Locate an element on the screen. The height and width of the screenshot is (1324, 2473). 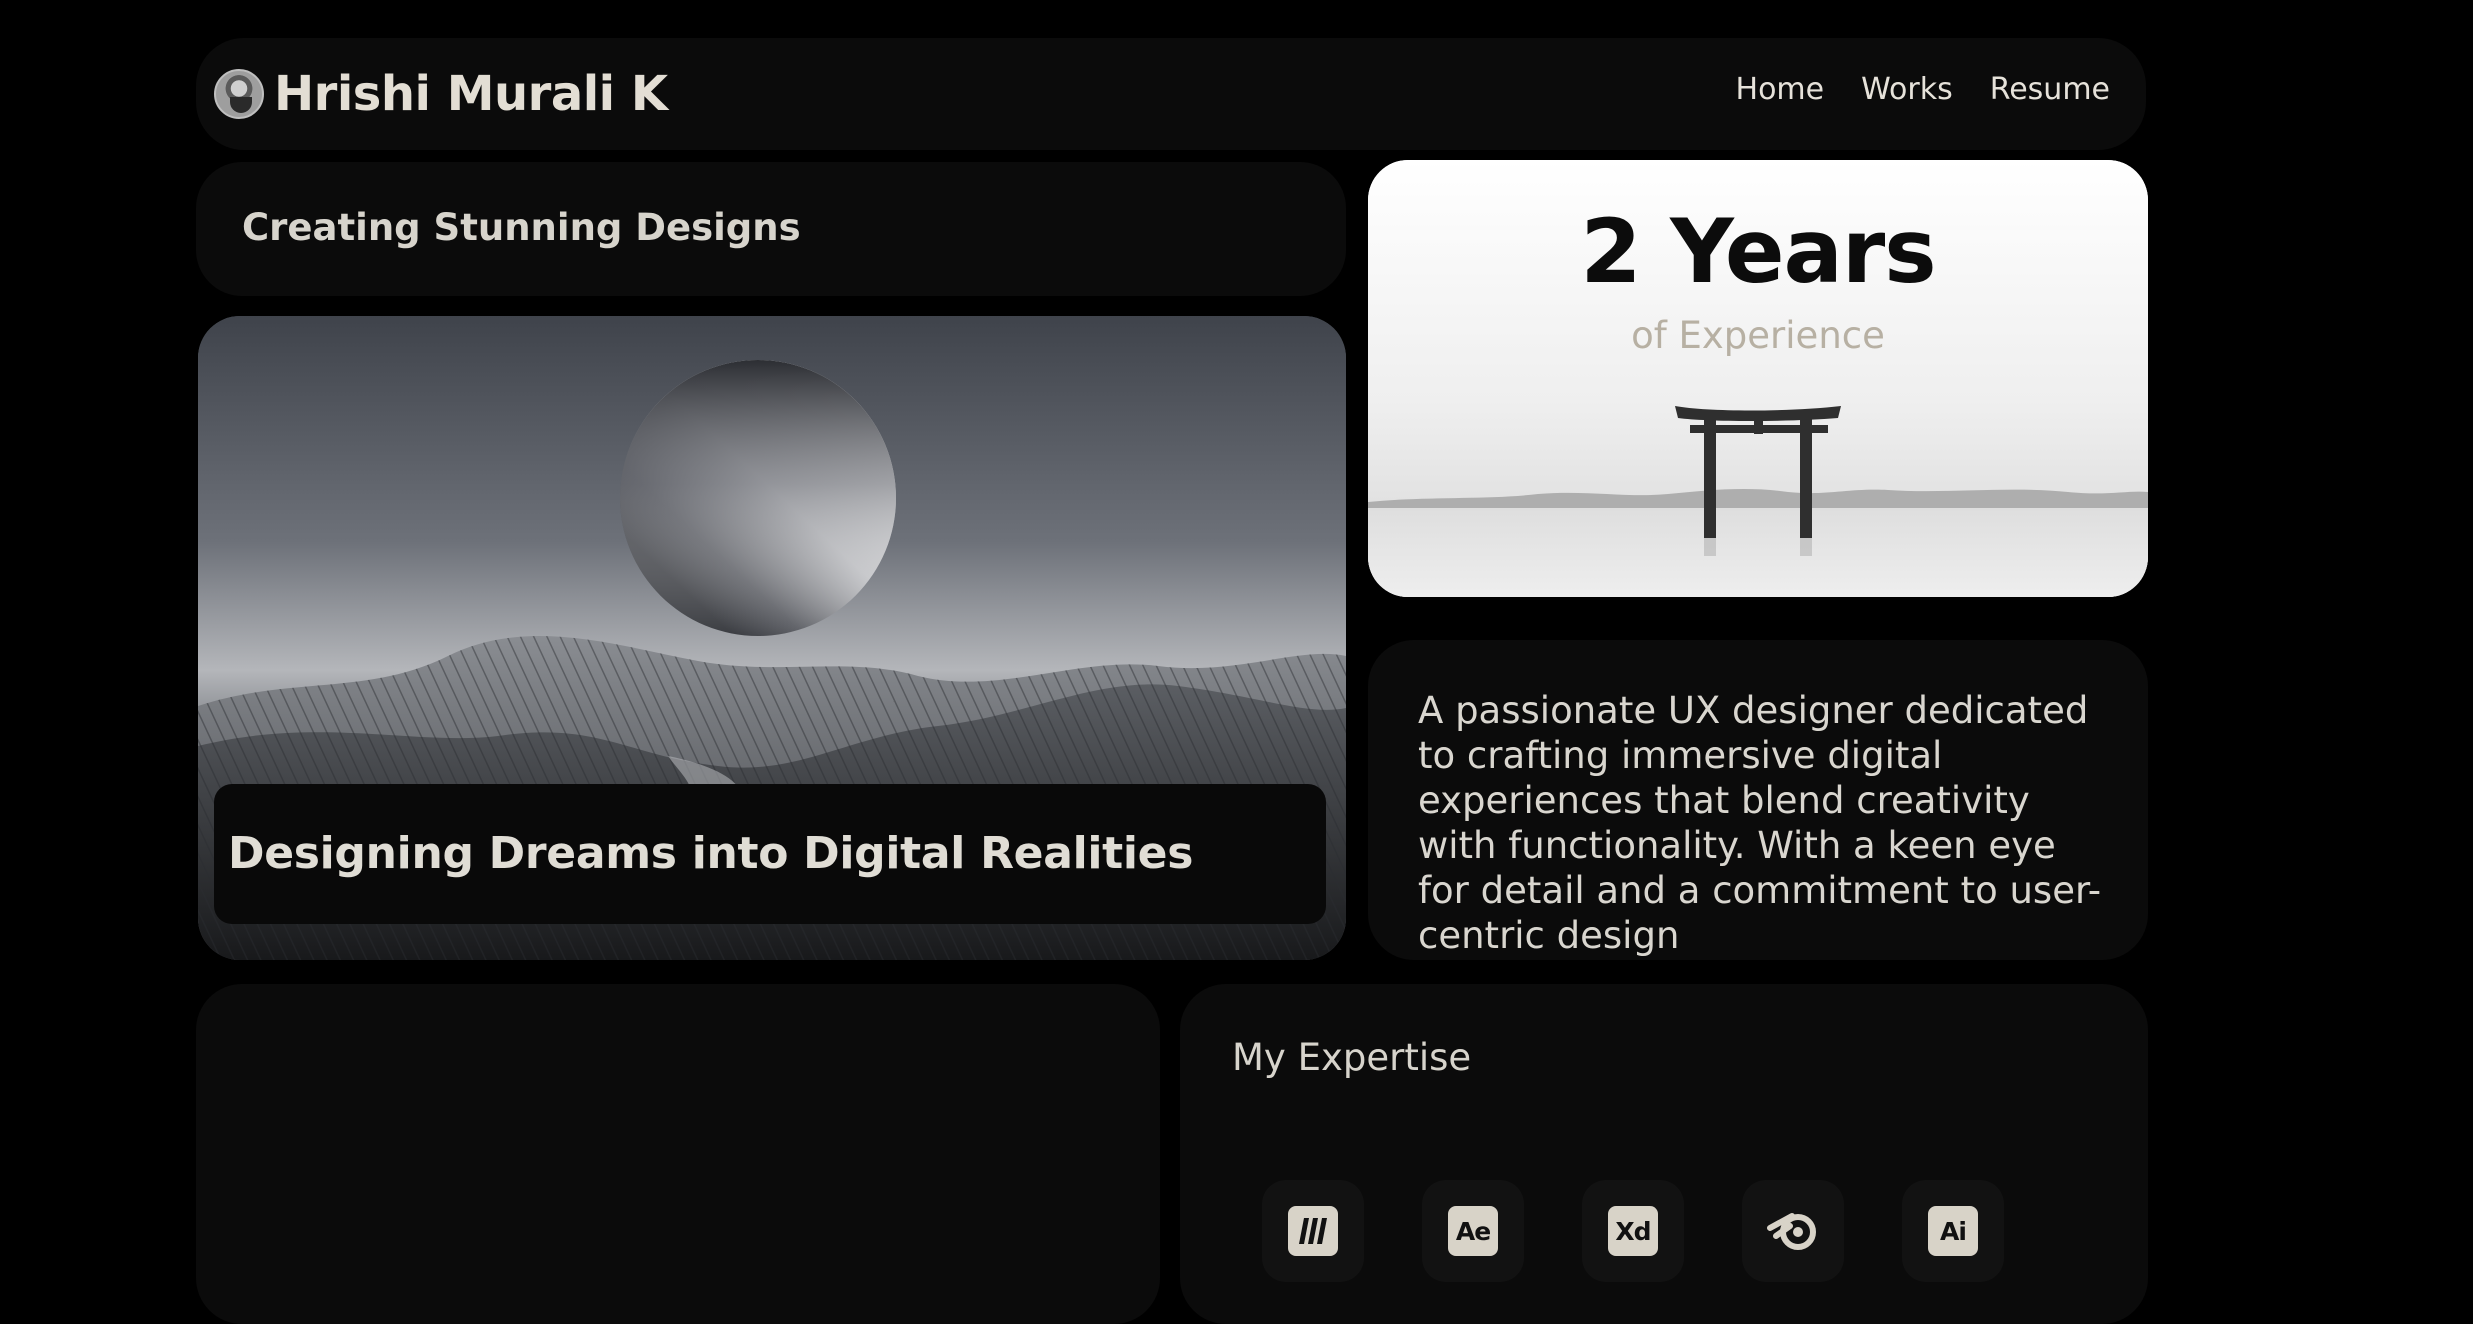
hero-caption: Designing Dreams into Digital Realities is located at coordinates (711, 853).